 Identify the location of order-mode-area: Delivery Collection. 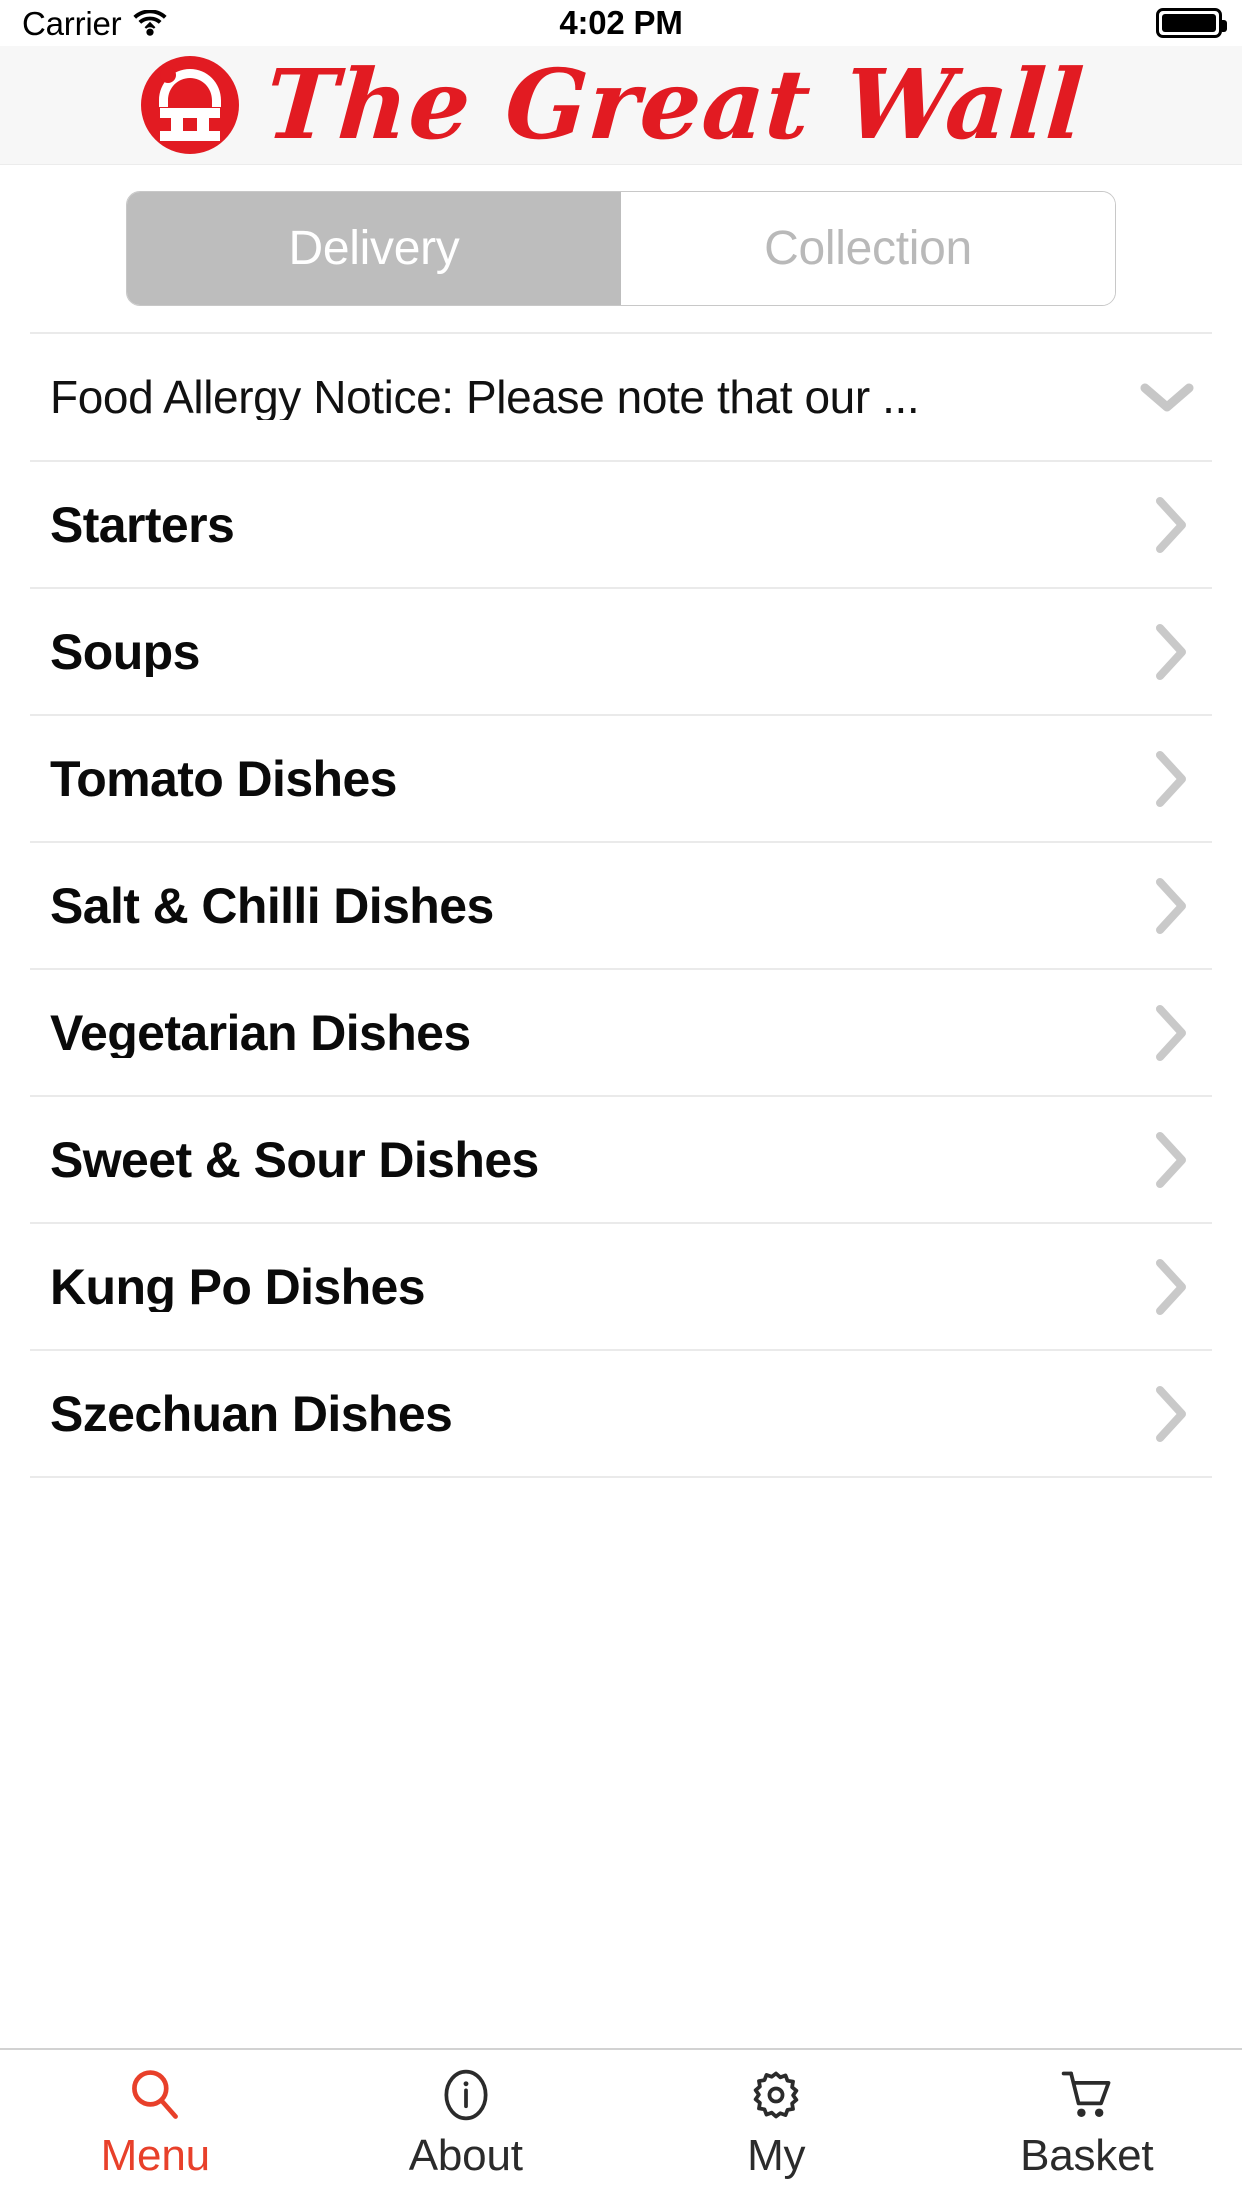
(621, 248).